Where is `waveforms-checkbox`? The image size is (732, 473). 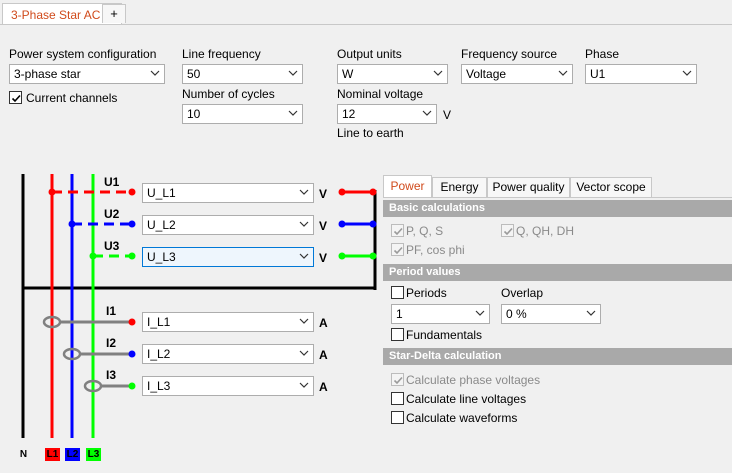
waveforms-checkbox is located at coordinates (397, 417).